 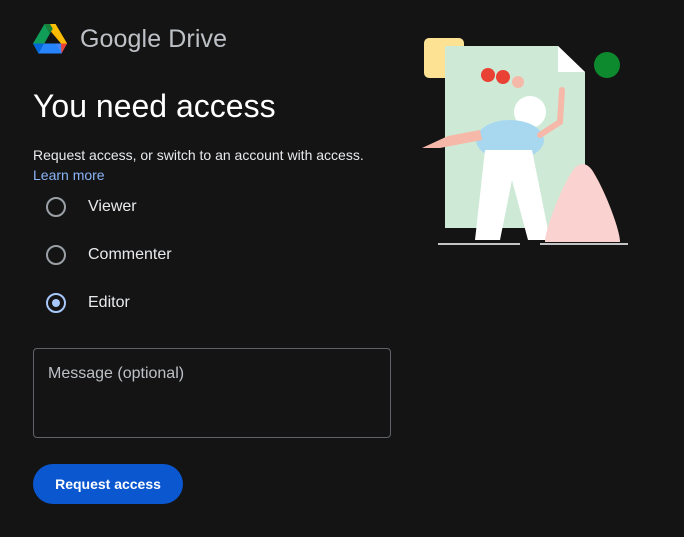 What do you see at coordinates (50, 39) in the screenshot?
I see `google-drive-logo-icon` at bounding box center [50, 39].